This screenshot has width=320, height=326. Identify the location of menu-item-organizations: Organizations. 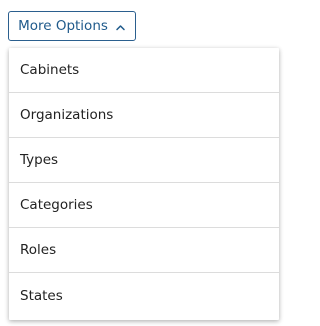
(144, 115).